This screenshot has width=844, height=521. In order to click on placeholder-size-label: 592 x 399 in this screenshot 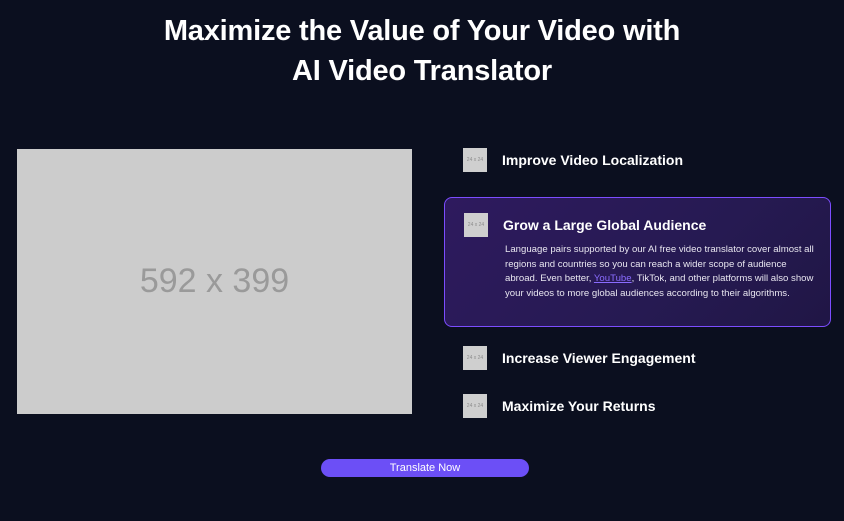, I will do `click(214, 281)`.